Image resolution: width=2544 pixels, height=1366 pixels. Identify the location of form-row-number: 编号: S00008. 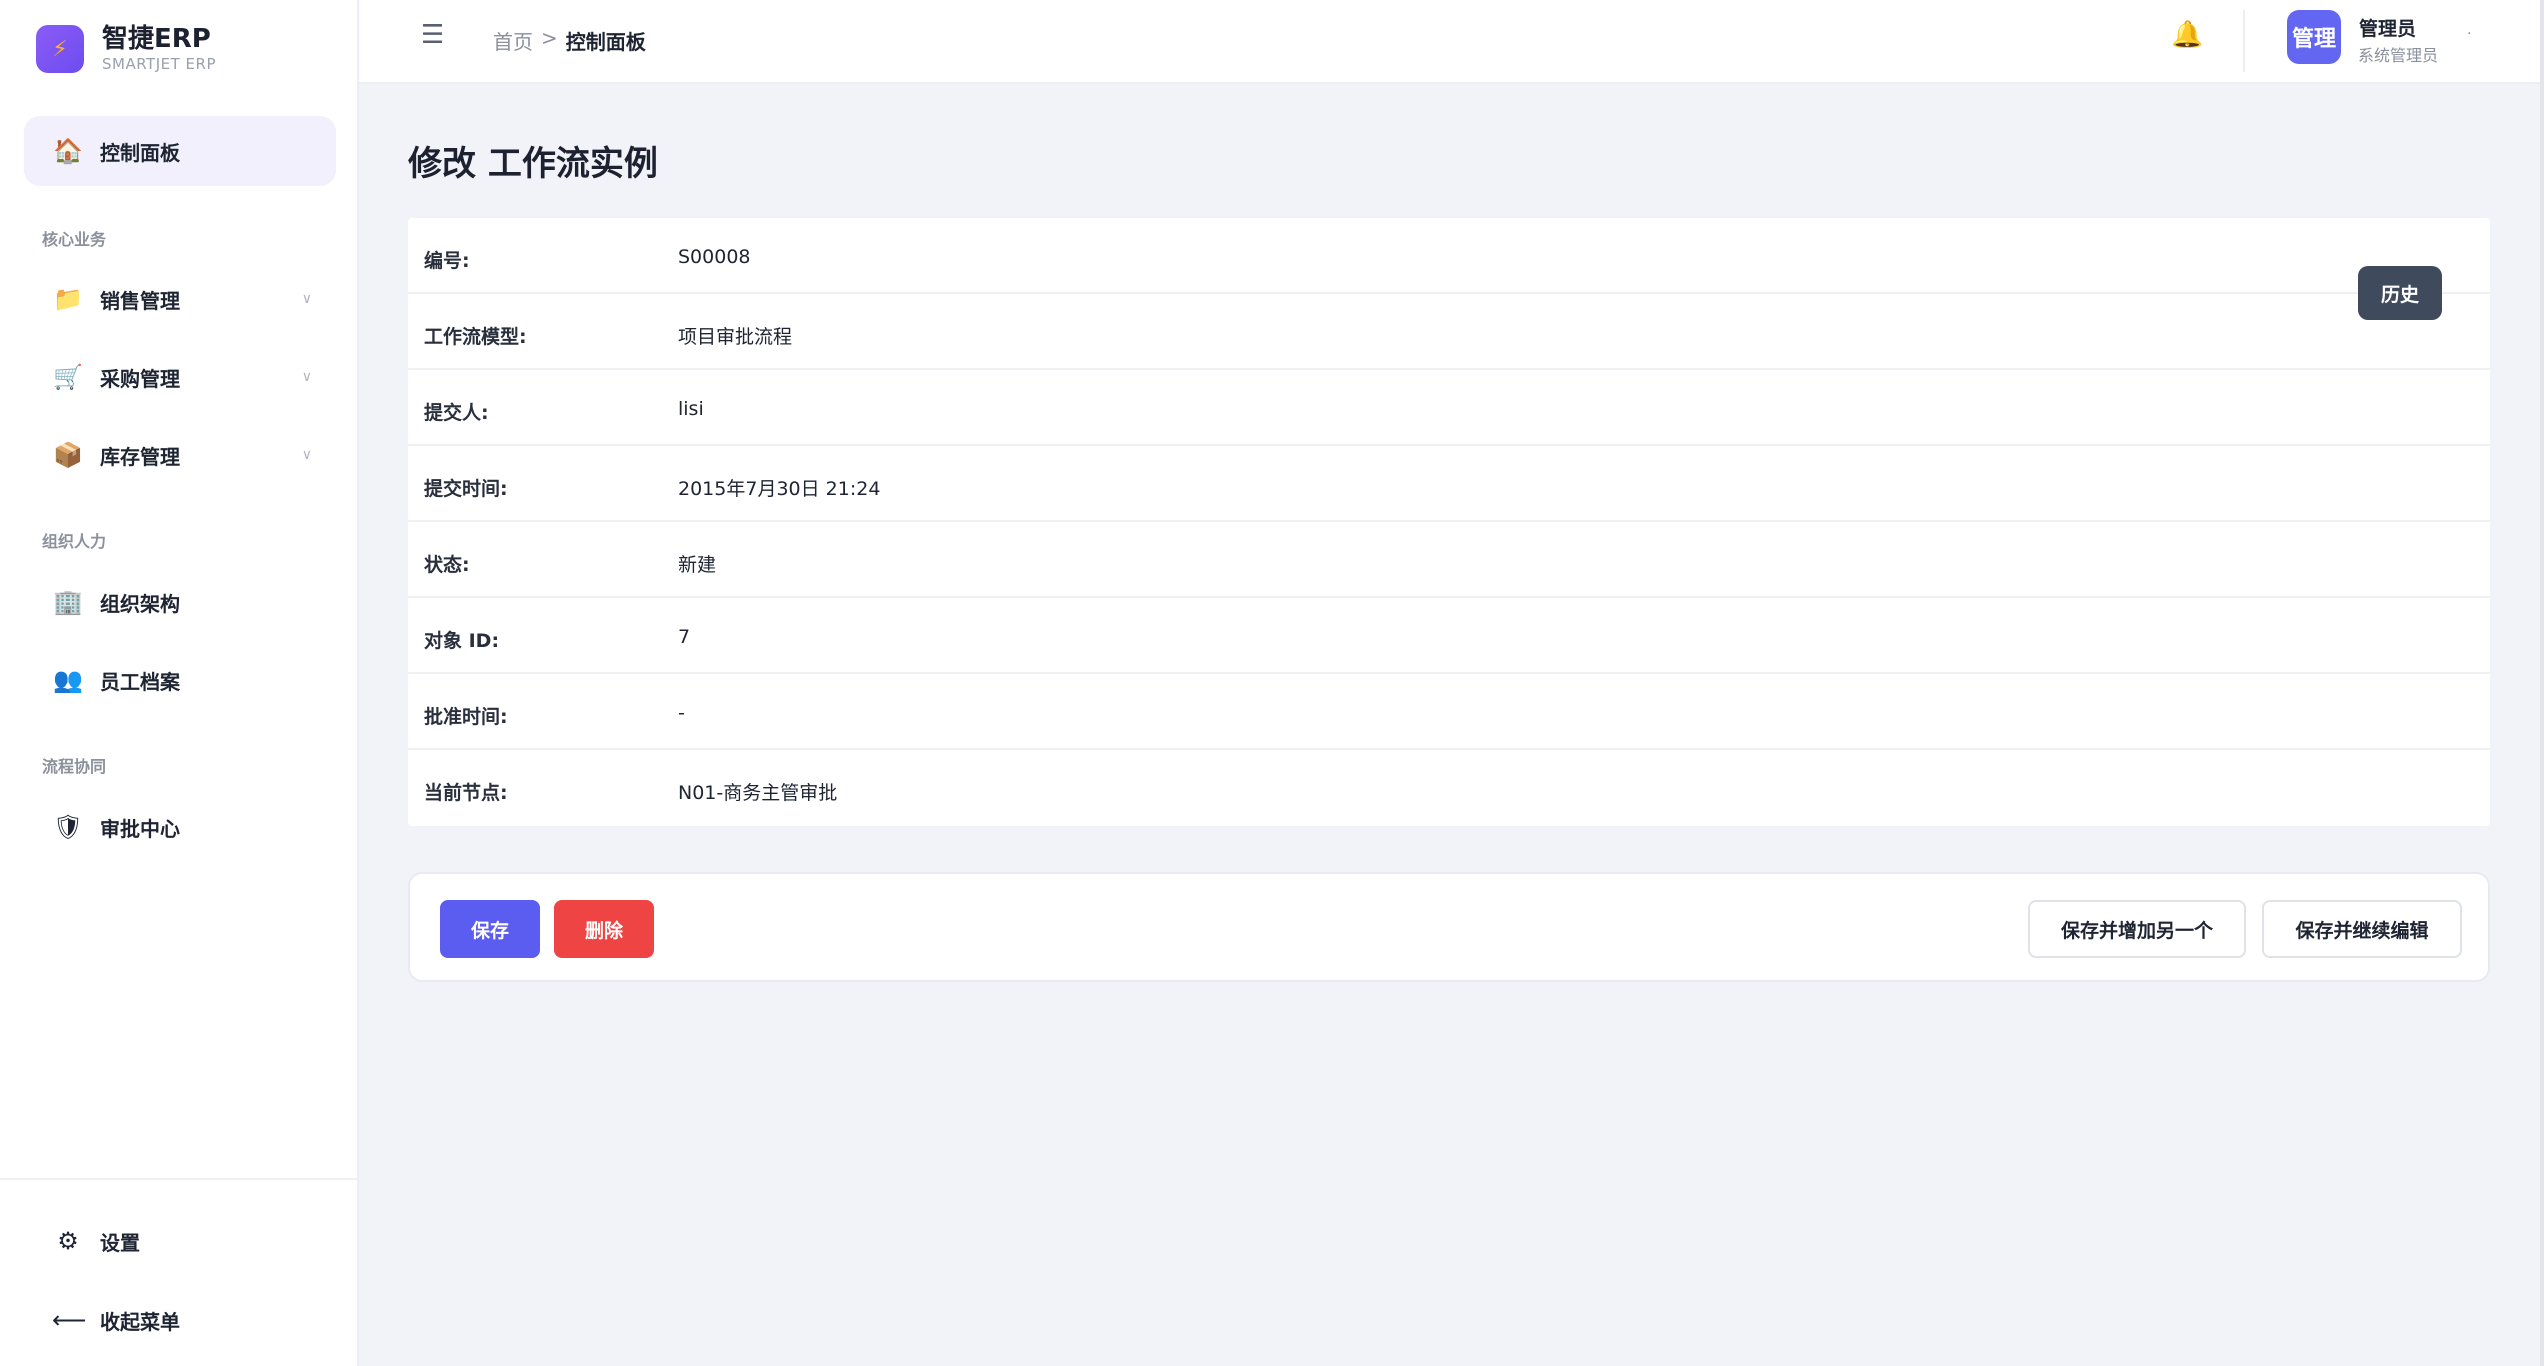
(1449, 256).